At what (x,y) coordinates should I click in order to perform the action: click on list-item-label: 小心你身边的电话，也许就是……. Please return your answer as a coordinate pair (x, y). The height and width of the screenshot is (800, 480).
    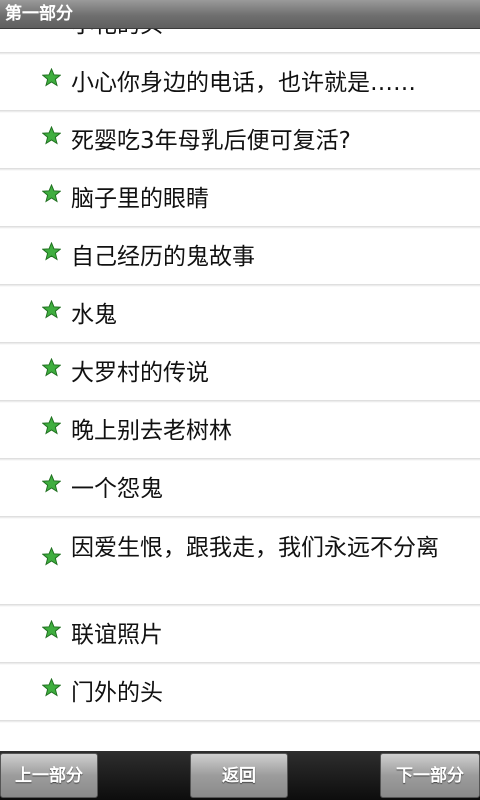
    Looking at the image, I should click on (243, 83).